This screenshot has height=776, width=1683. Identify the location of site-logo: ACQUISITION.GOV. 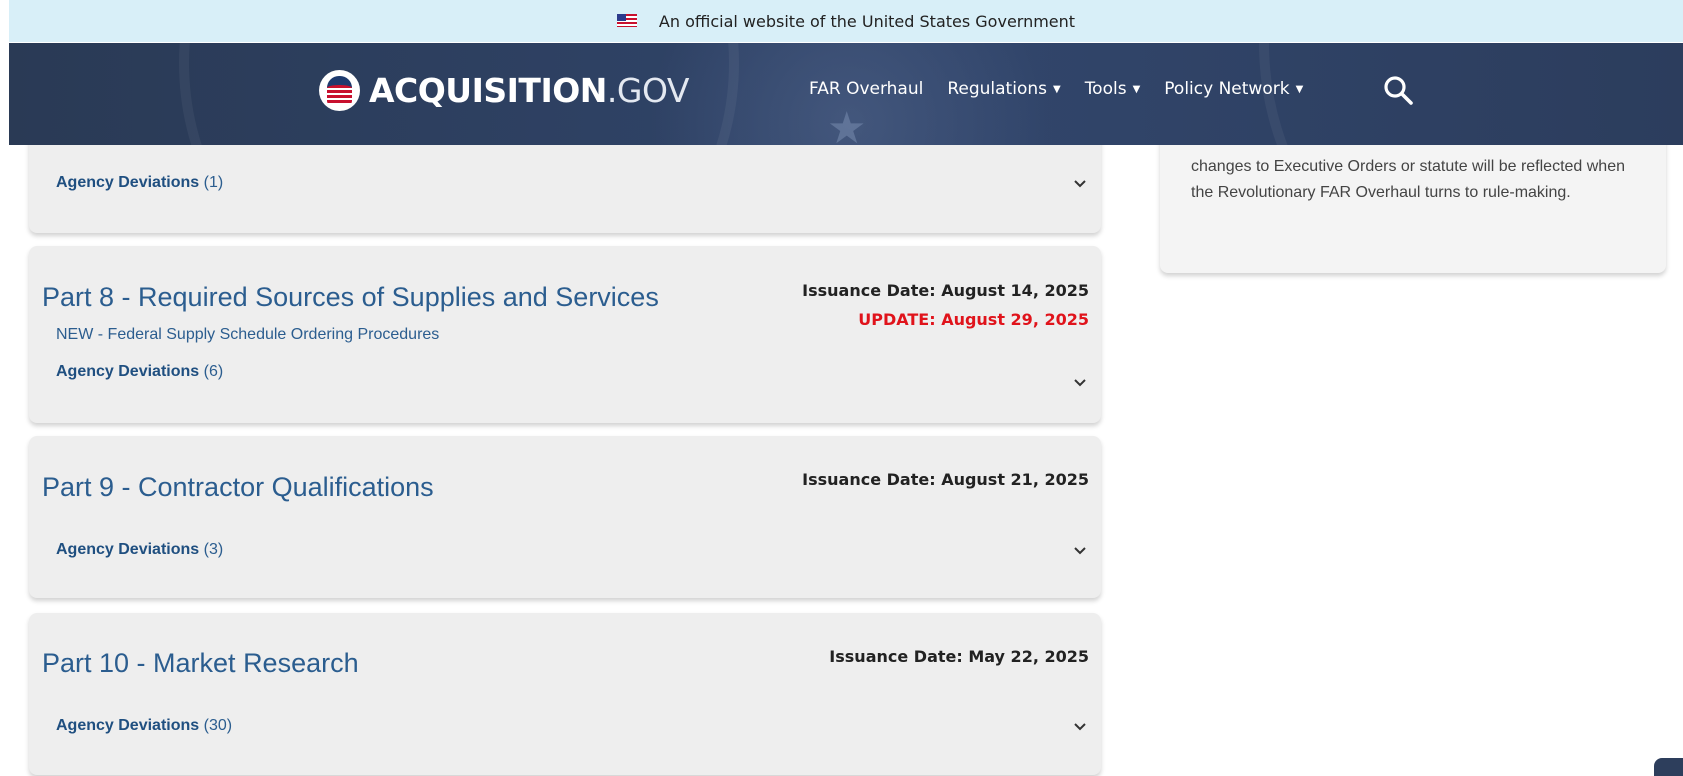
(504, 90).